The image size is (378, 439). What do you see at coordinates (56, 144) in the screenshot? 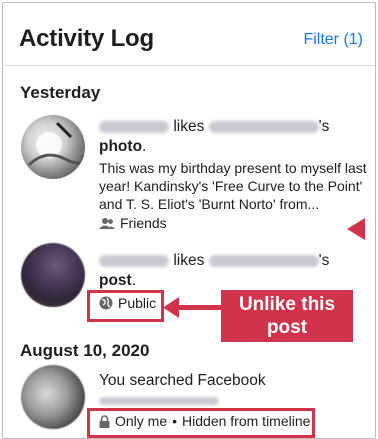
I see `avatar-photo-icon` at bounding box center [56, 144].